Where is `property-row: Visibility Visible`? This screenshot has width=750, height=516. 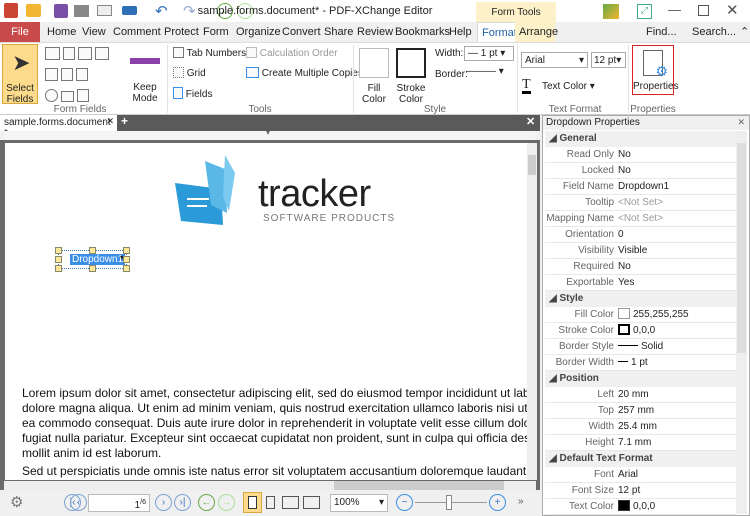
property-row: Visibility Visible is located at coordinates (640, 251).